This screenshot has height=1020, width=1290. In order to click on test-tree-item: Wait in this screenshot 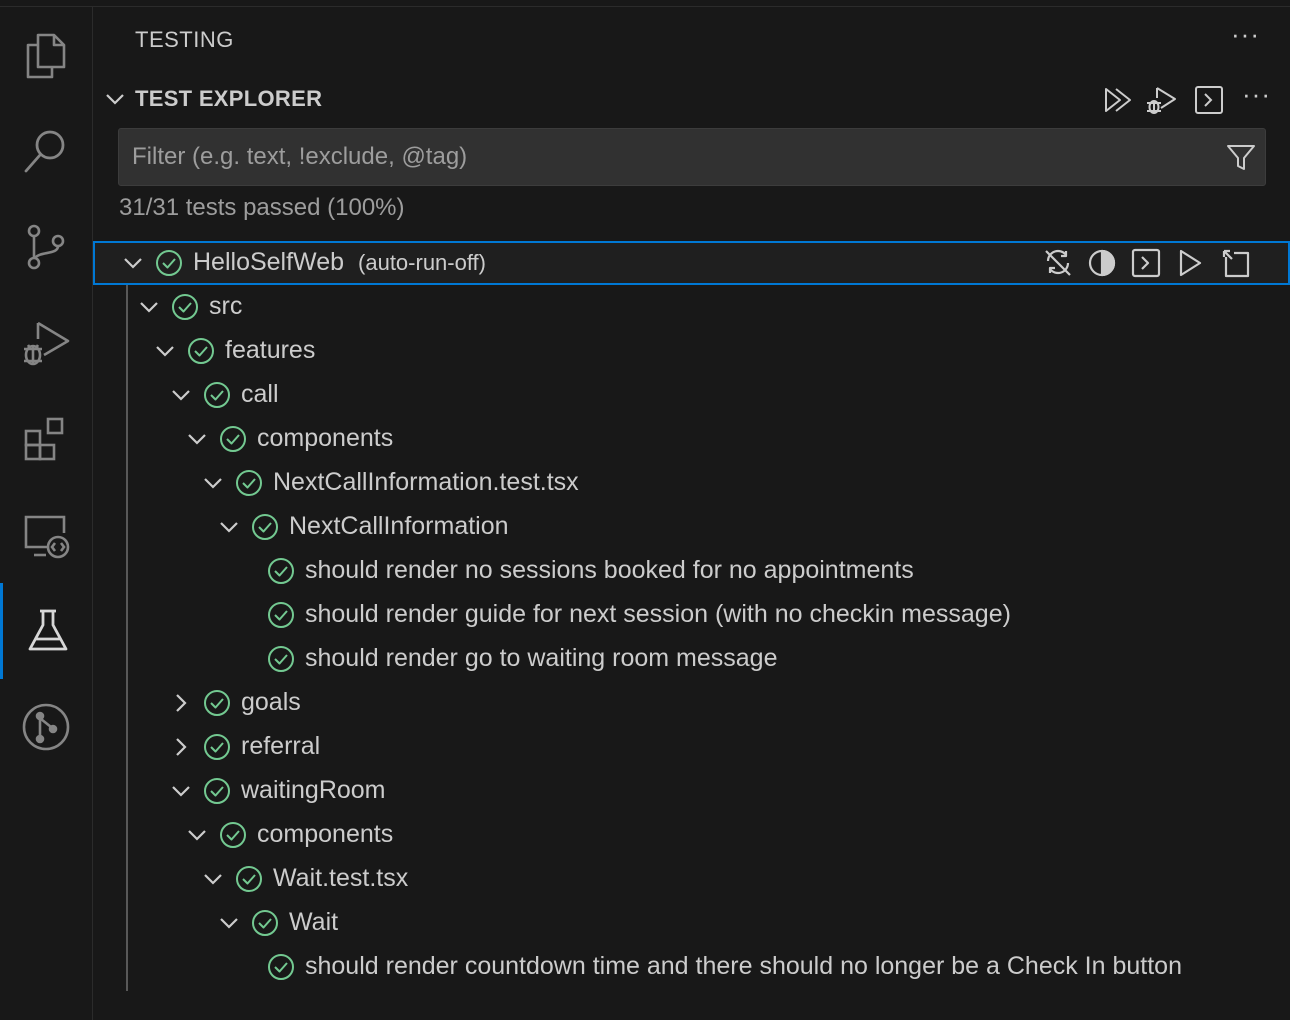, I will do `click(691, 923)`.